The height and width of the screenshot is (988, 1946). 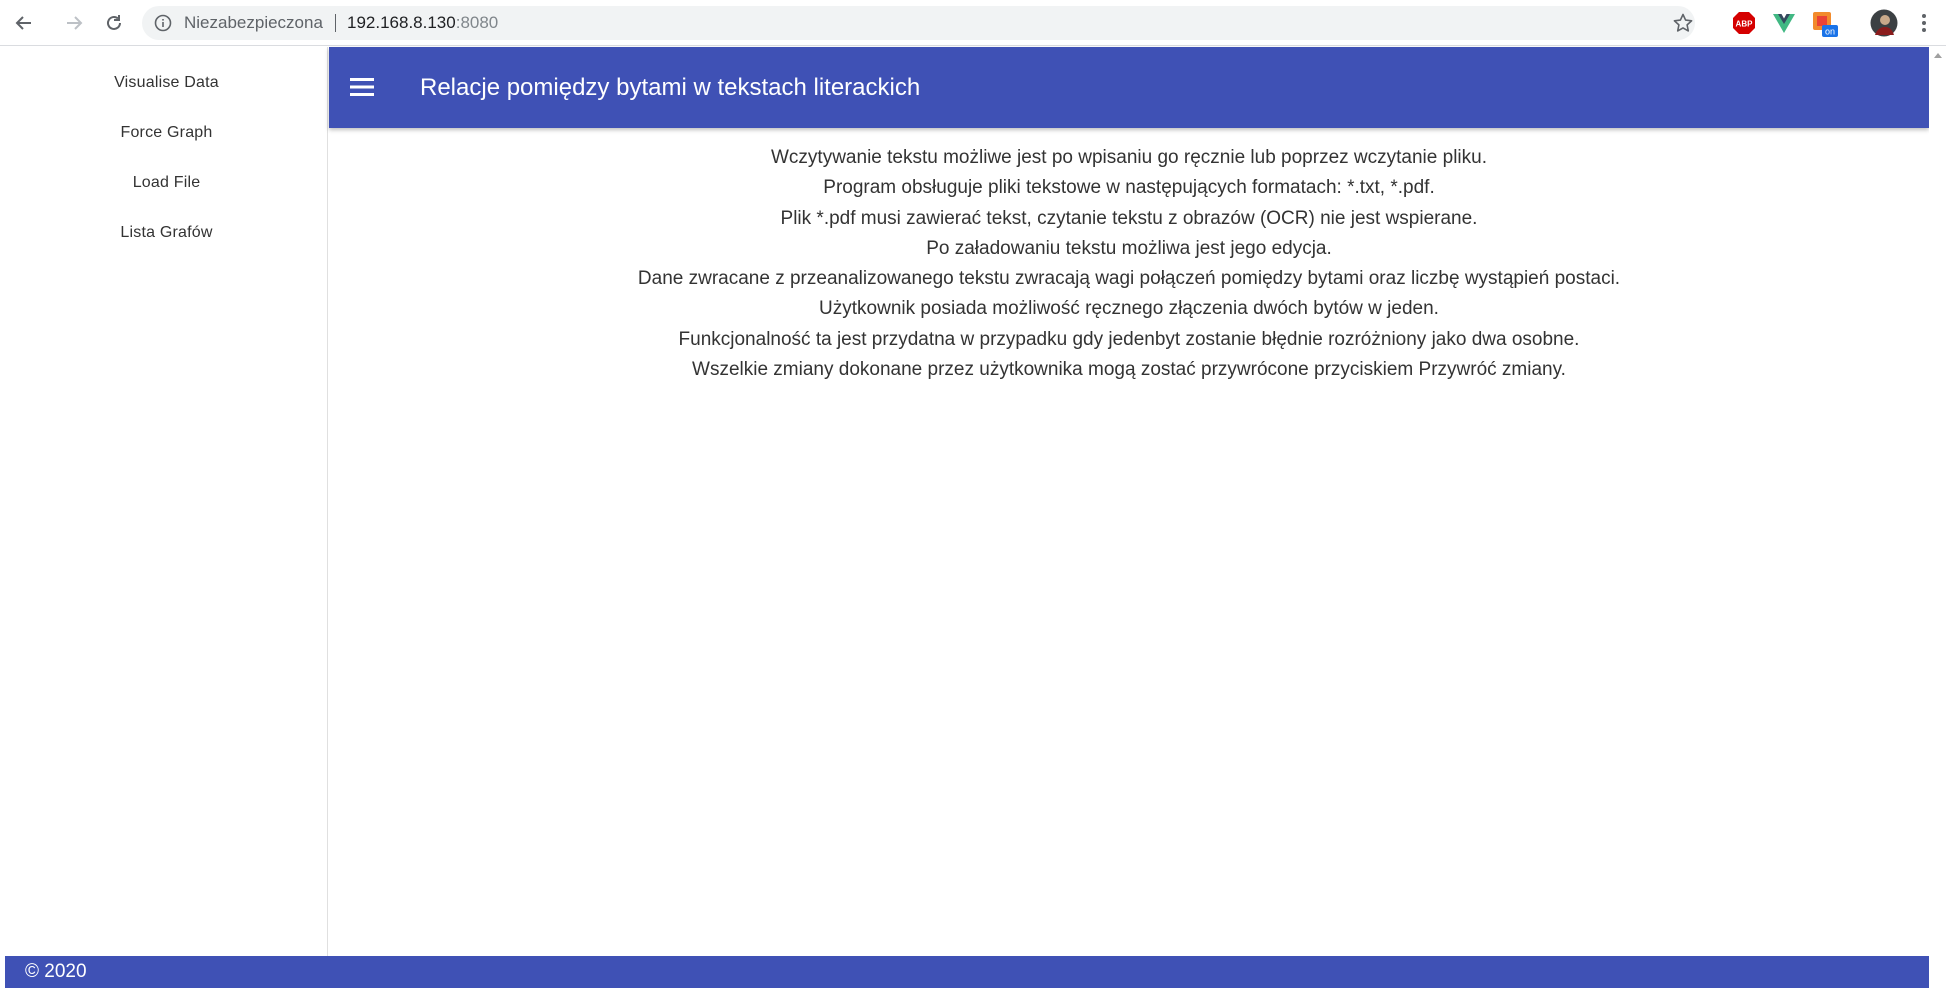 What do you see at coordinates (166, 83) in the screenshot?
I see `sidebar-item-visualise-data: Visualise Data` at bounding box center [166, 83].